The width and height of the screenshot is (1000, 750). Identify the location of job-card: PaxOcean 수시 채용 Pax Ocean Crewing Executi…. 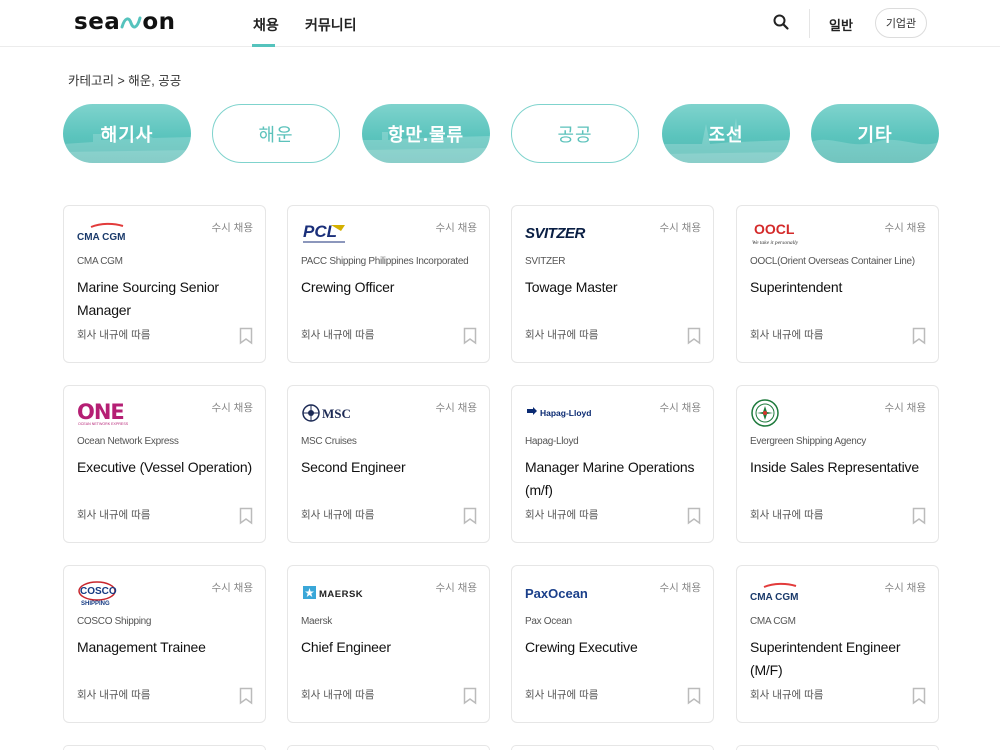
(612, 644).